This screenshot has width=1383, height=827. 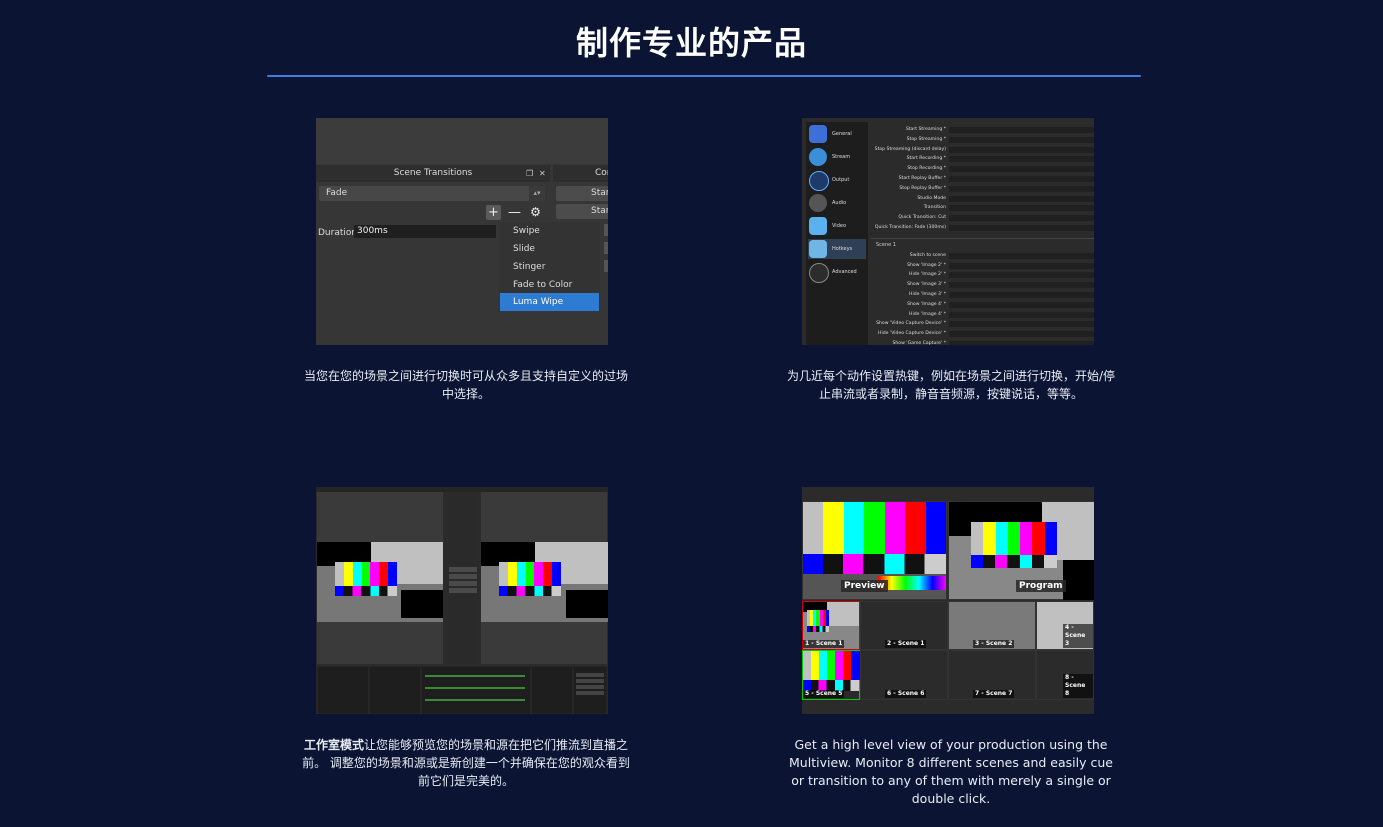 I want to click on title-underline, so click(x=704, y=76).